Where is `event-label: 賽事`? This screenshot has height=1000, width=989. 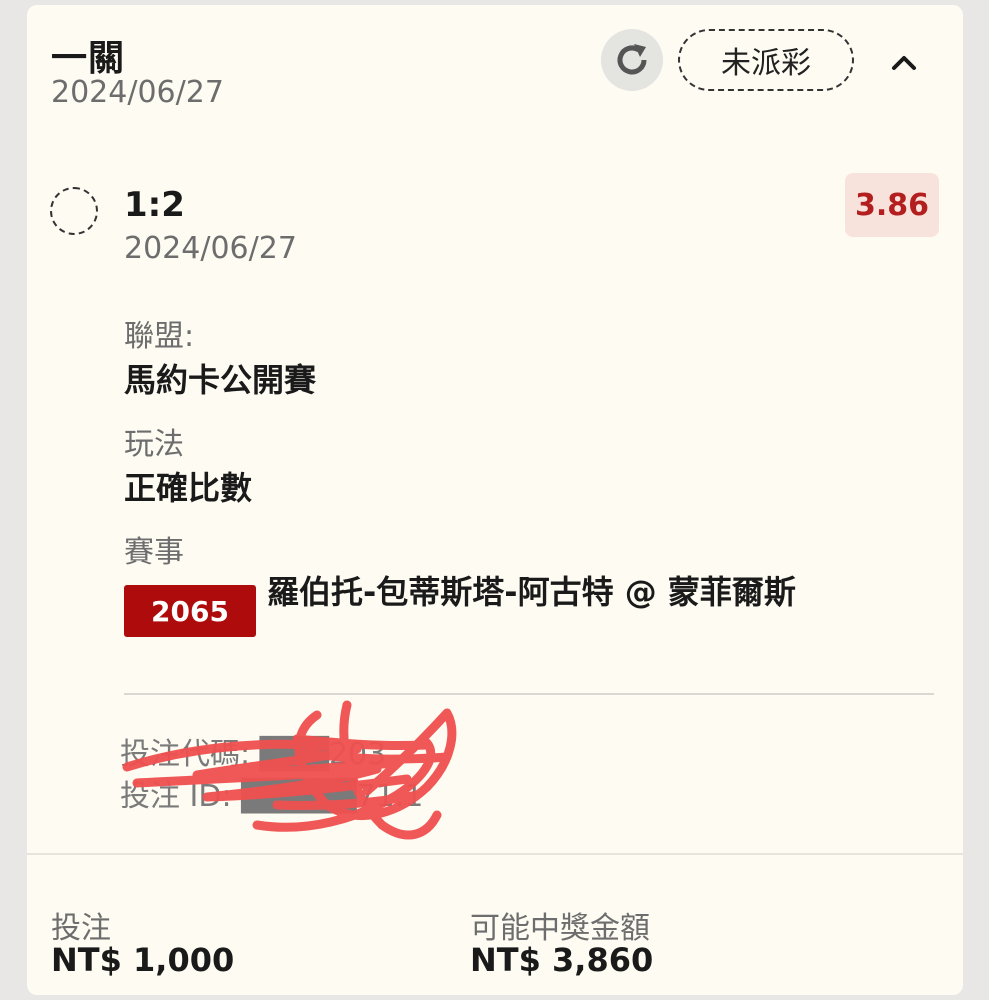 event-label: 賽事 is located at coordinates (154, 552).